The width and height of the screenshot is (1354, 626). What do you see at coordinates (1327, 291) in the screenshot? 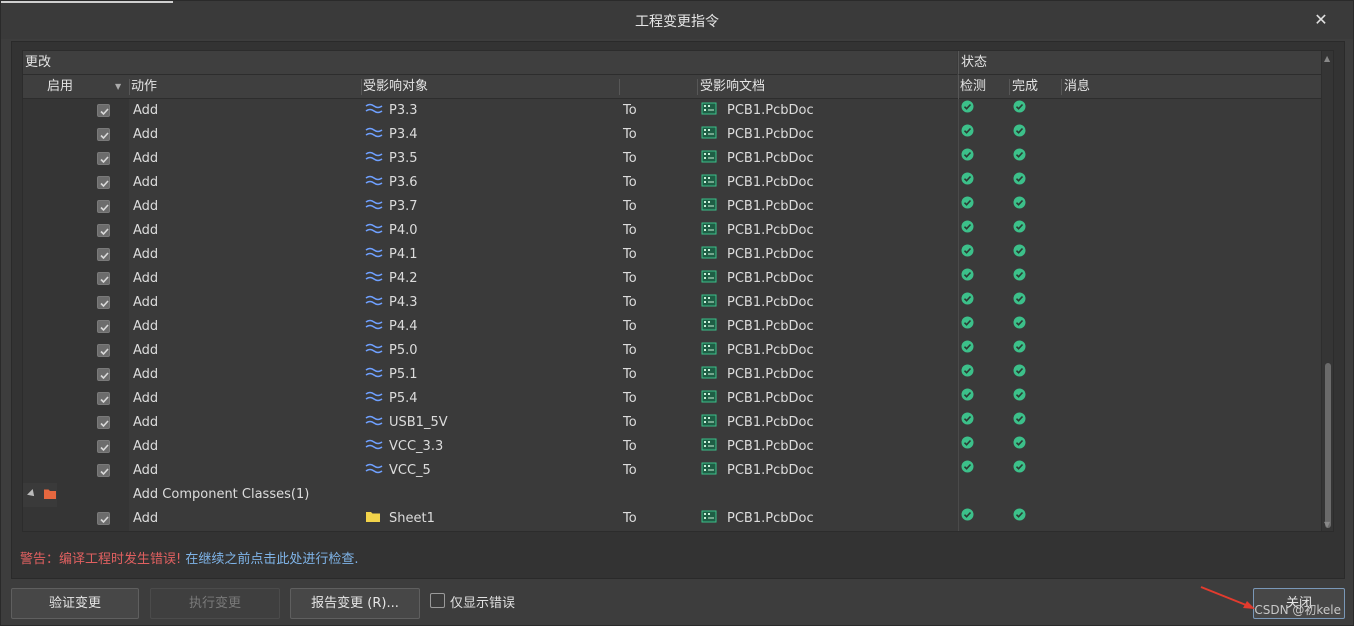
I see `vertical-scrollbar: ▲ ▼` at bounding box center [1327, 291].